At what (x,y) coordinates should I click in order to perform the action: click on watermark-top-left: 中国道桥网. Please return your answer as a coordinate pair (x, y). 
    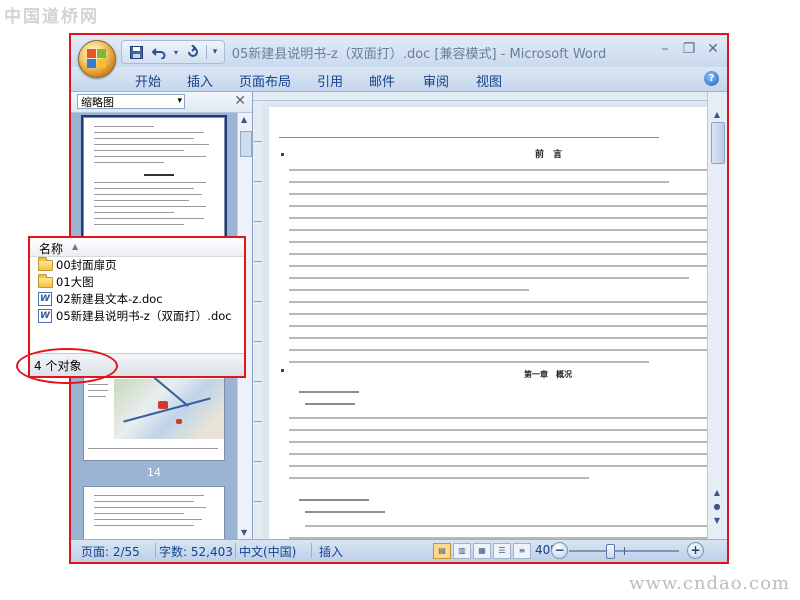
    Looking at the image, I should click on (51, 17).